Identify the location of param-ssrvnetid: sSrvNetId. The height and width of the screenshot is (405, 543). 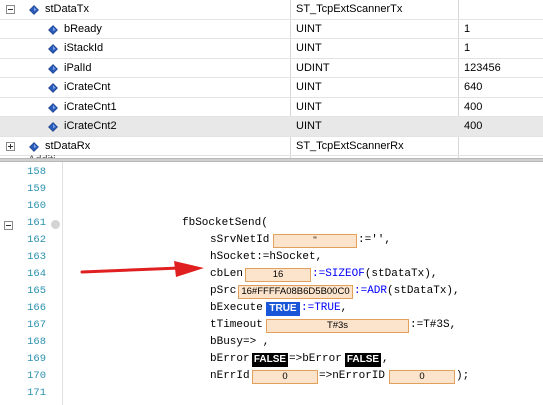
(240, 240).